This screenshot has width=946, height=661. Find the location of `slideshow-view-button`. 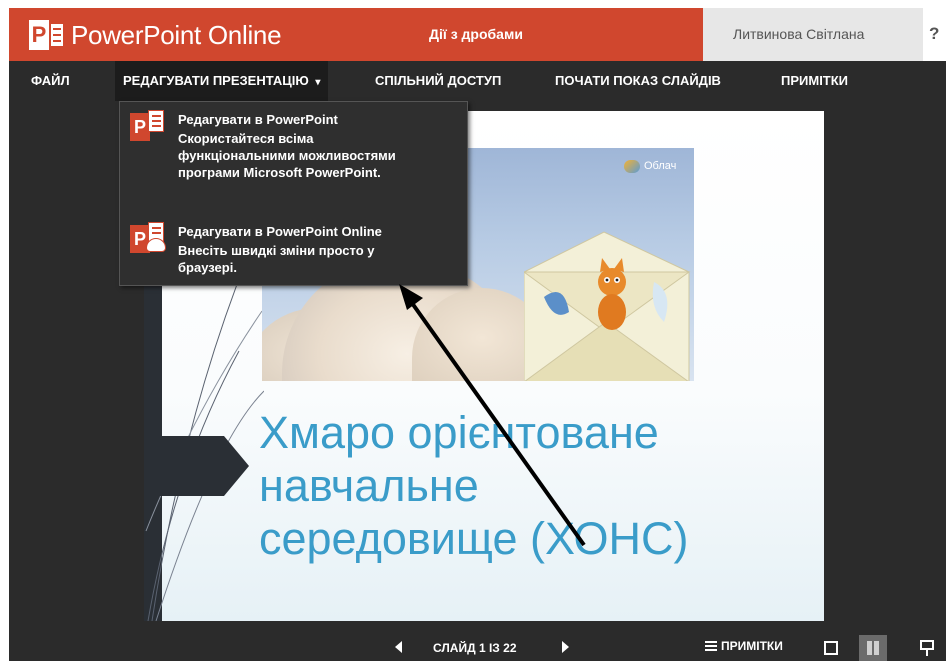

slideshow-view-button is located at coordinates (927, 648).